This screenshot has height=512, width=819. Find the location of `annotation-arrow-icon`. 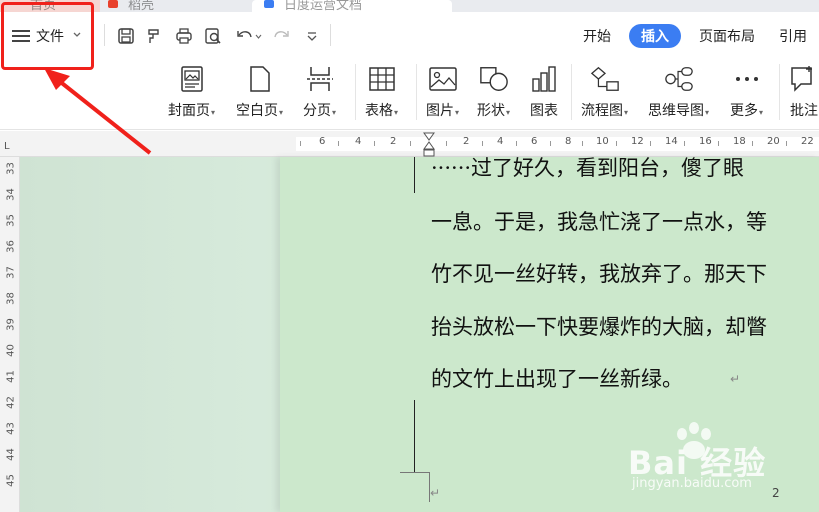

annotation-arrow-icon is located at coordinates (98, 111).